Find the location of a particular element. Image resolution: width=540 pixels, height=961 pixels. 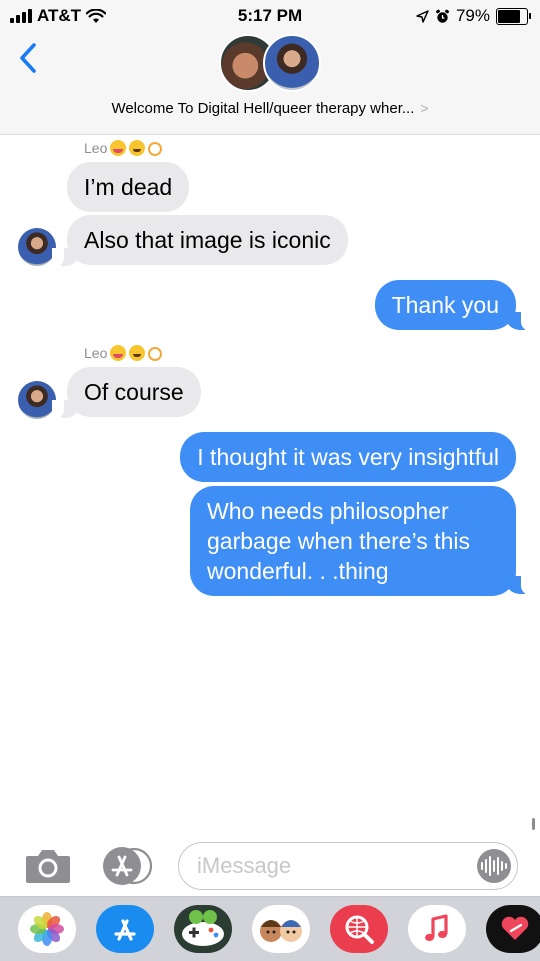

message-text: I thought it was very insightful is located at coordinates (348, 457).